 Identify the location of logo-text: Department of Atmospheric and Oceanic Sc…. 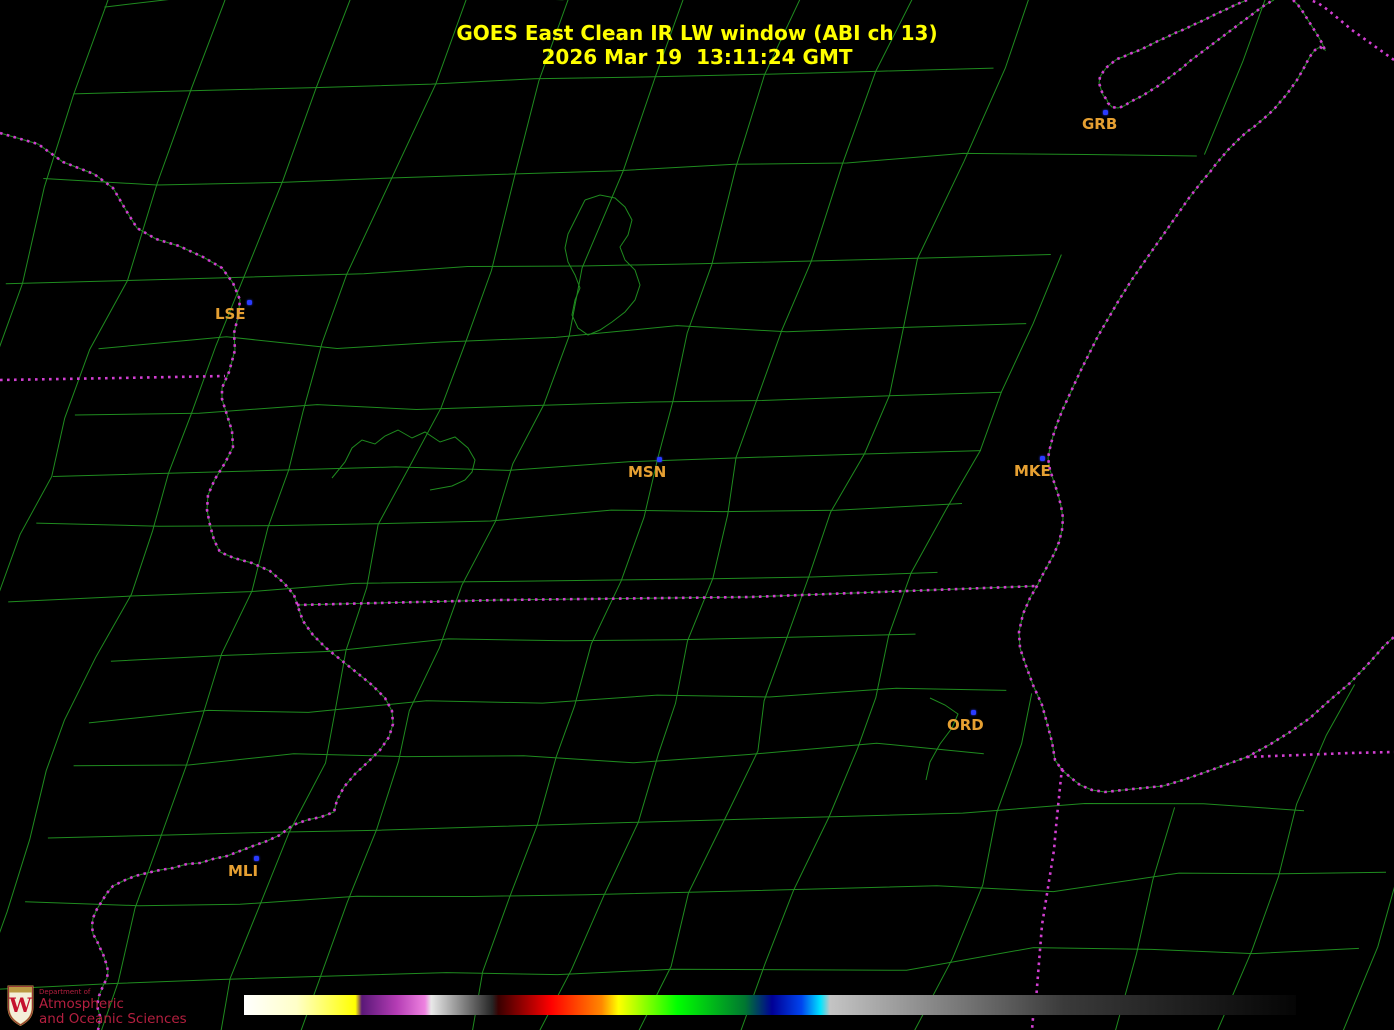
(113, 1005).